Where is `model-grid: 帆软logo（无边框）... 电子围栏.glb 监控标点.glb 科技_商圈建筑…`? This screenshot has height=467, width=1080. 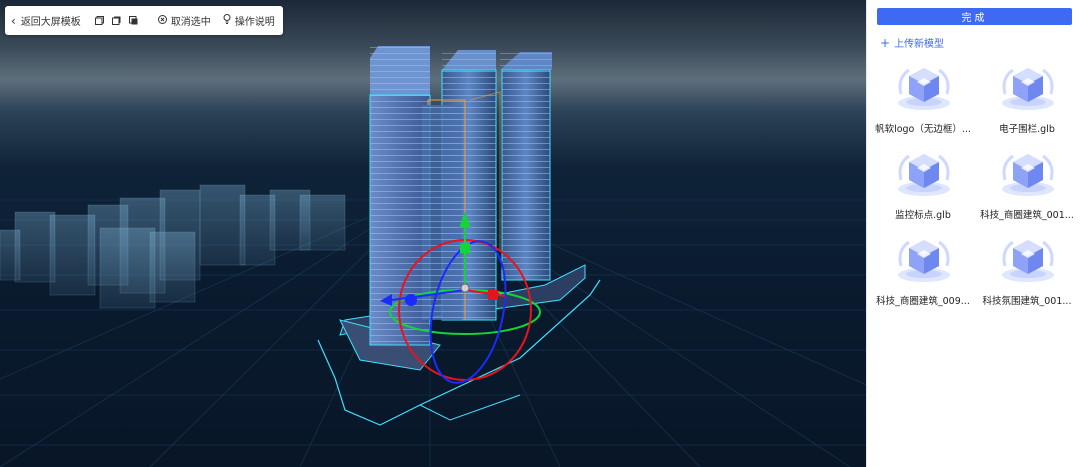 model-grid: 帆软logo（无边框）... 电子围栏.glb 监控标点.glb 科技_商圈建筑… is located at coordinates (975, 185).